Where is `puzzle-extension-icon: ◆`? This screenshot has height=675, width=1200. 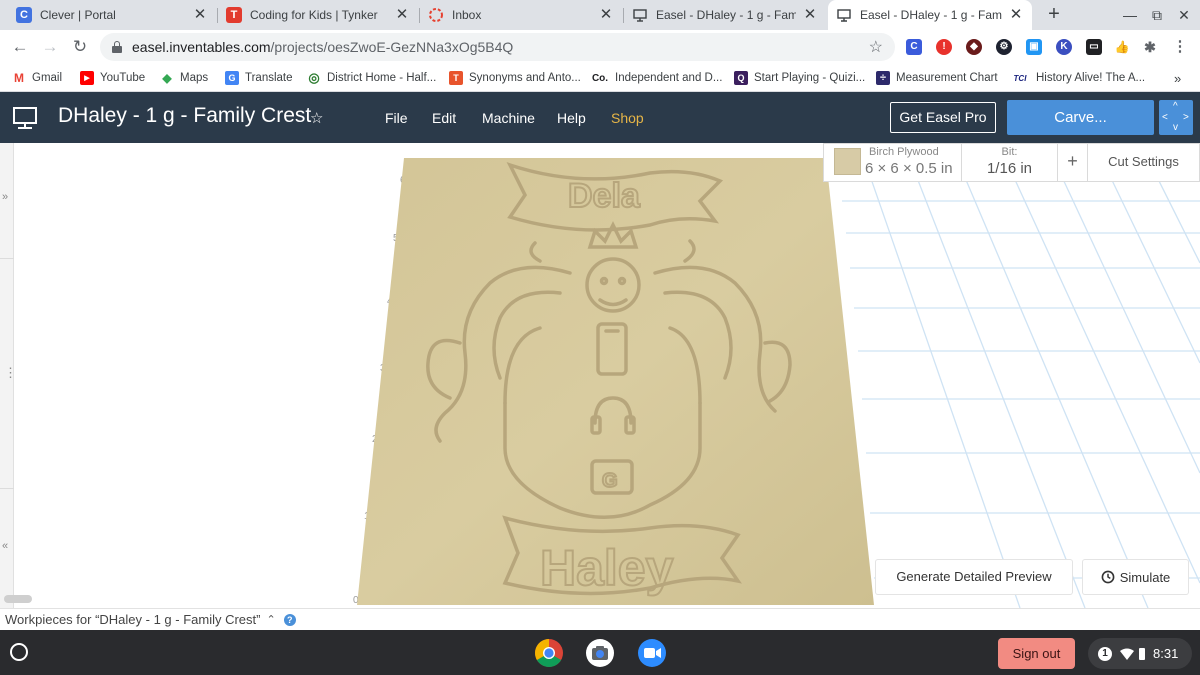
puzzle-extension-icon: ◆ is located at coordinates (974, 47).